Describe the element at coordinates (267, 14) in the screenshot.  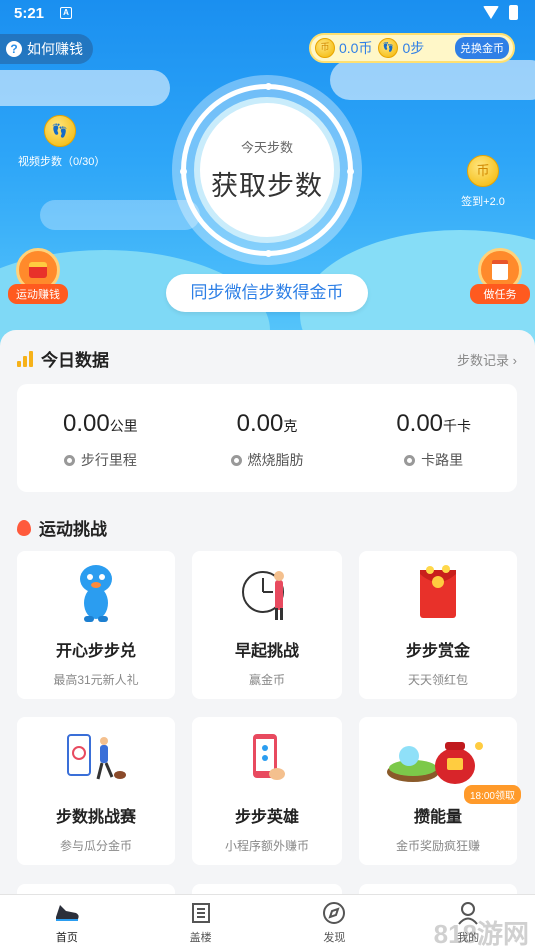
I see `status-bar: 5:21 A` at that location.